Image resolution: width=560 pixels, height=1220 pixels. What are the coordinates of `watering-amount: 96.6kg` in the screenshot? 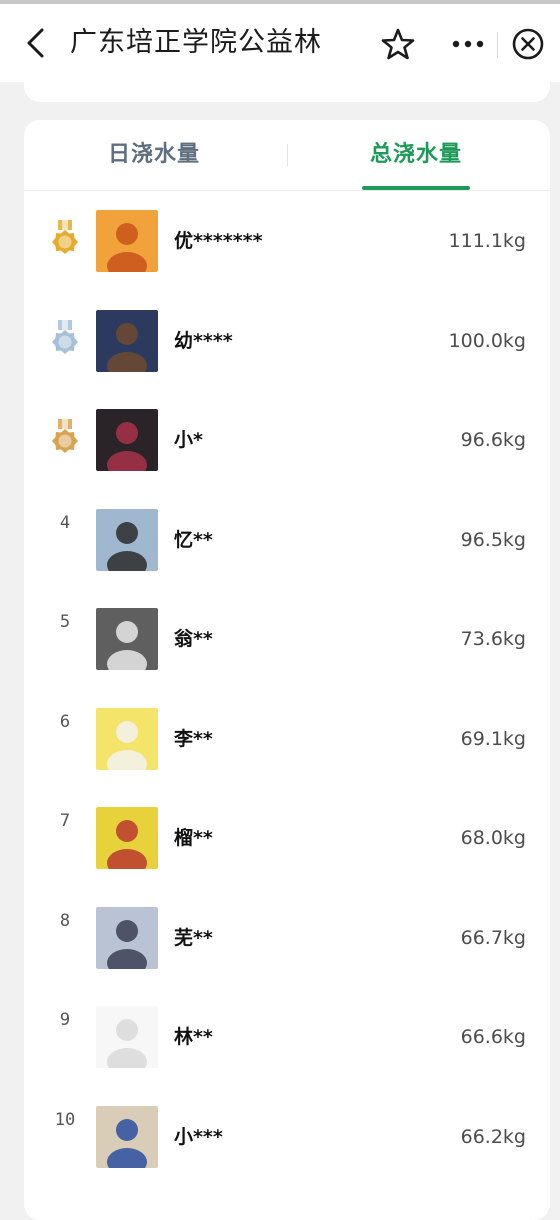 It's located at (493, 440).